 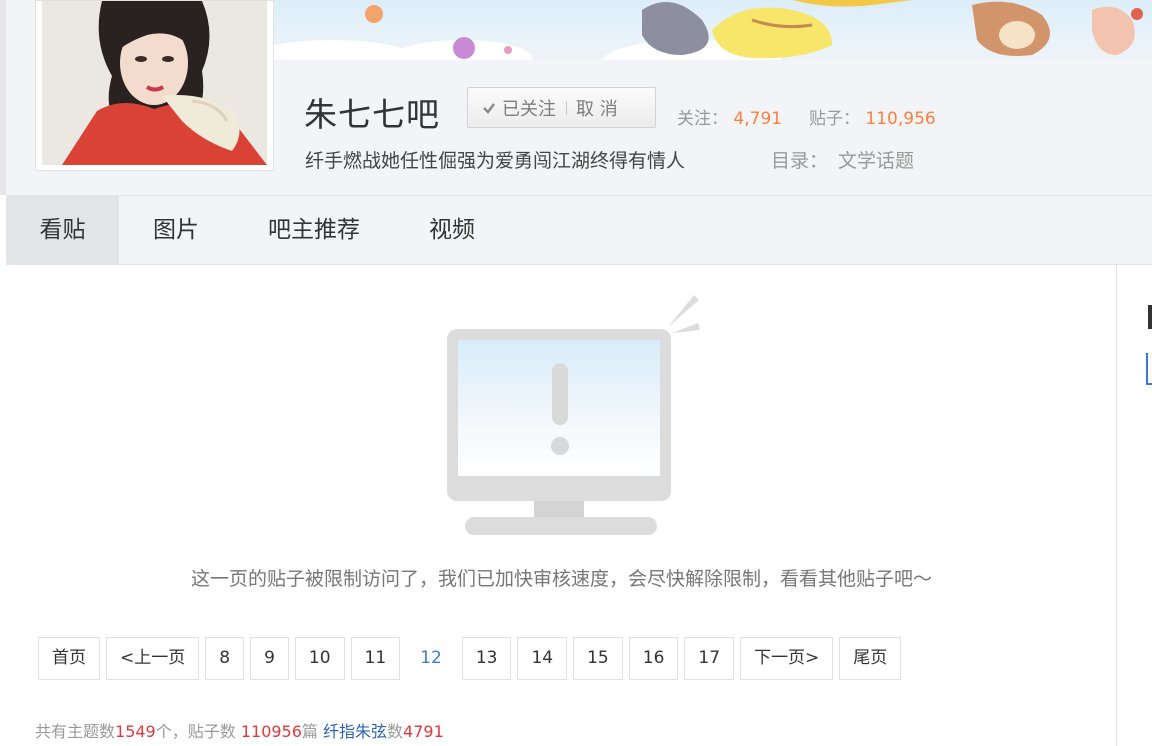 What do you see at coordinates (431, 658) in the screenshot?
I see `page-current: 12` at bounding box center [431, 658].